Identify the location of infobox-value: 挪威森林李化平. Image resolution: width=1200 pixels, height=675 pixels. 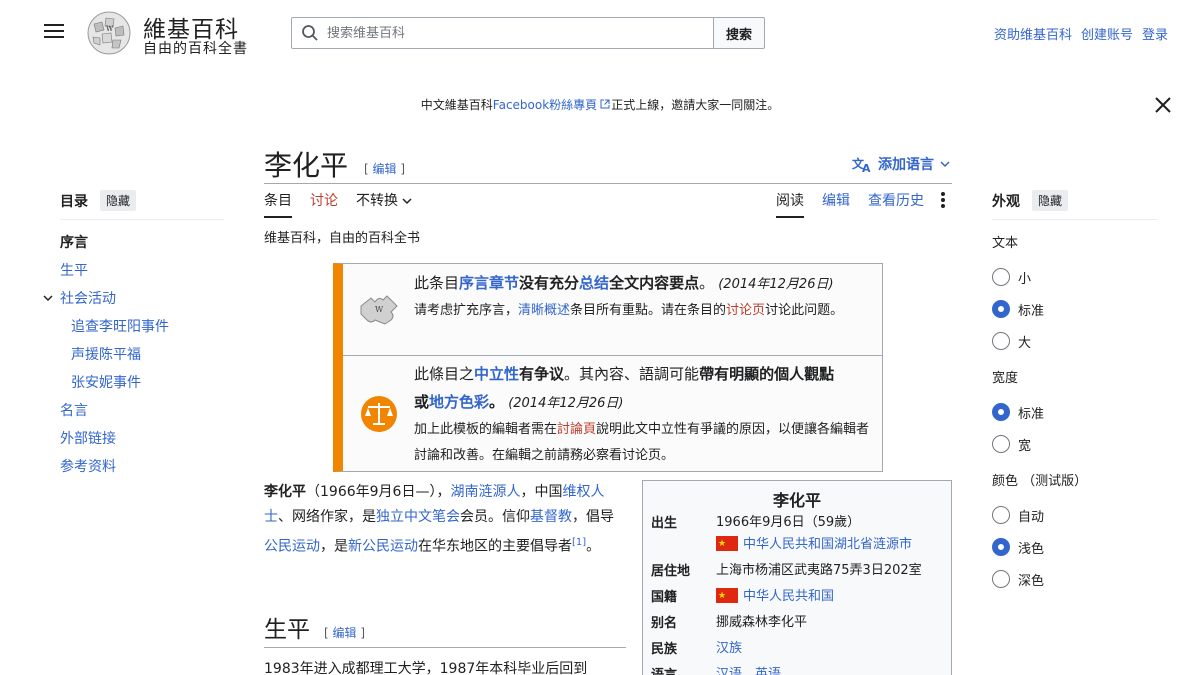
(762, 622).